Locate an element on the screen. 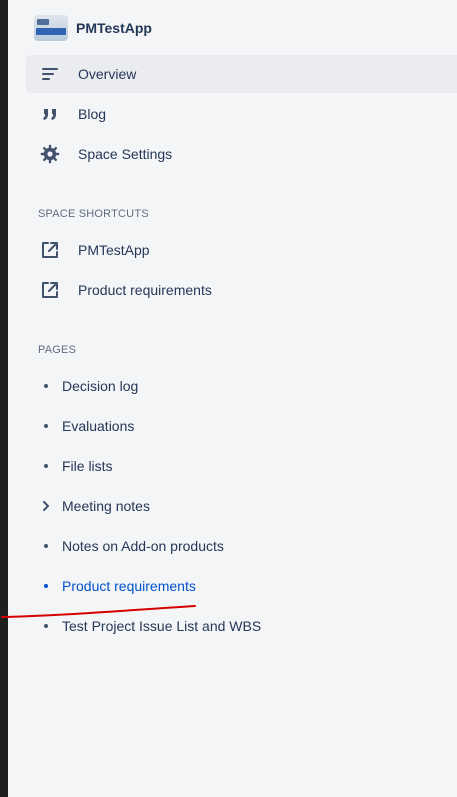  page-label: Test Project Issue List and WBS is located at coordinates (162, 626).